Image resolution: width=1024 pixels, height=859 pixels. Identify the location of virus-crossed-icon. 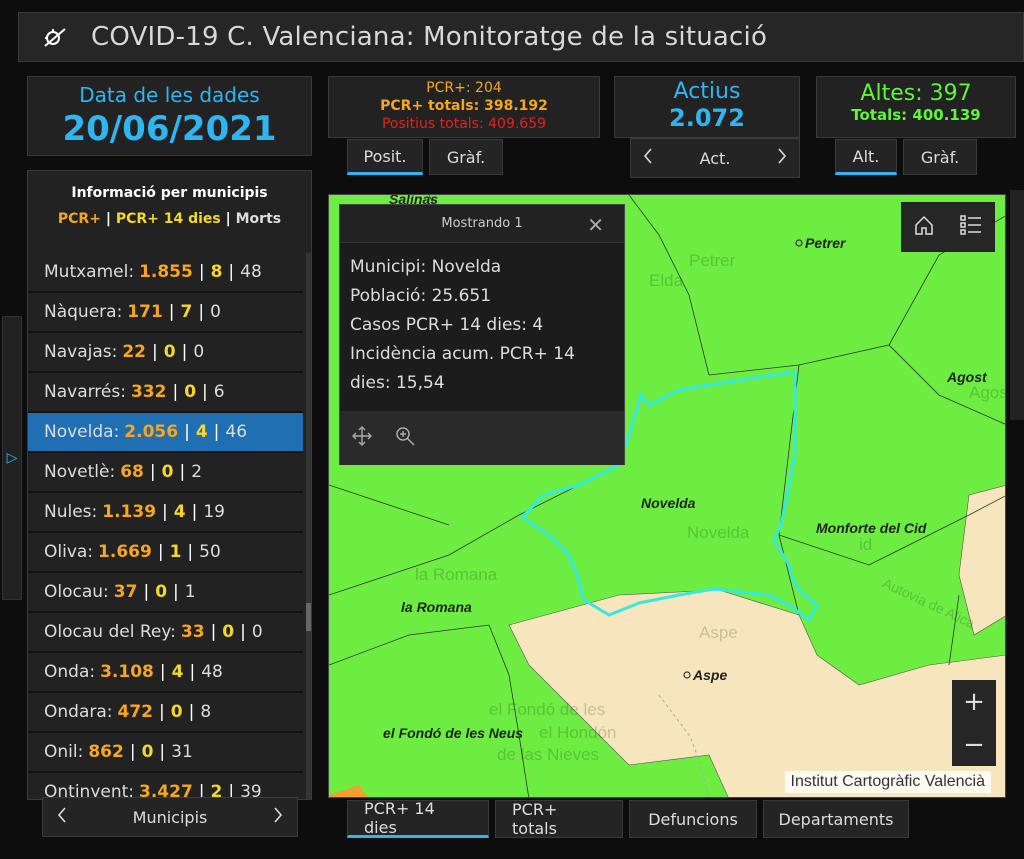
(55, 37).